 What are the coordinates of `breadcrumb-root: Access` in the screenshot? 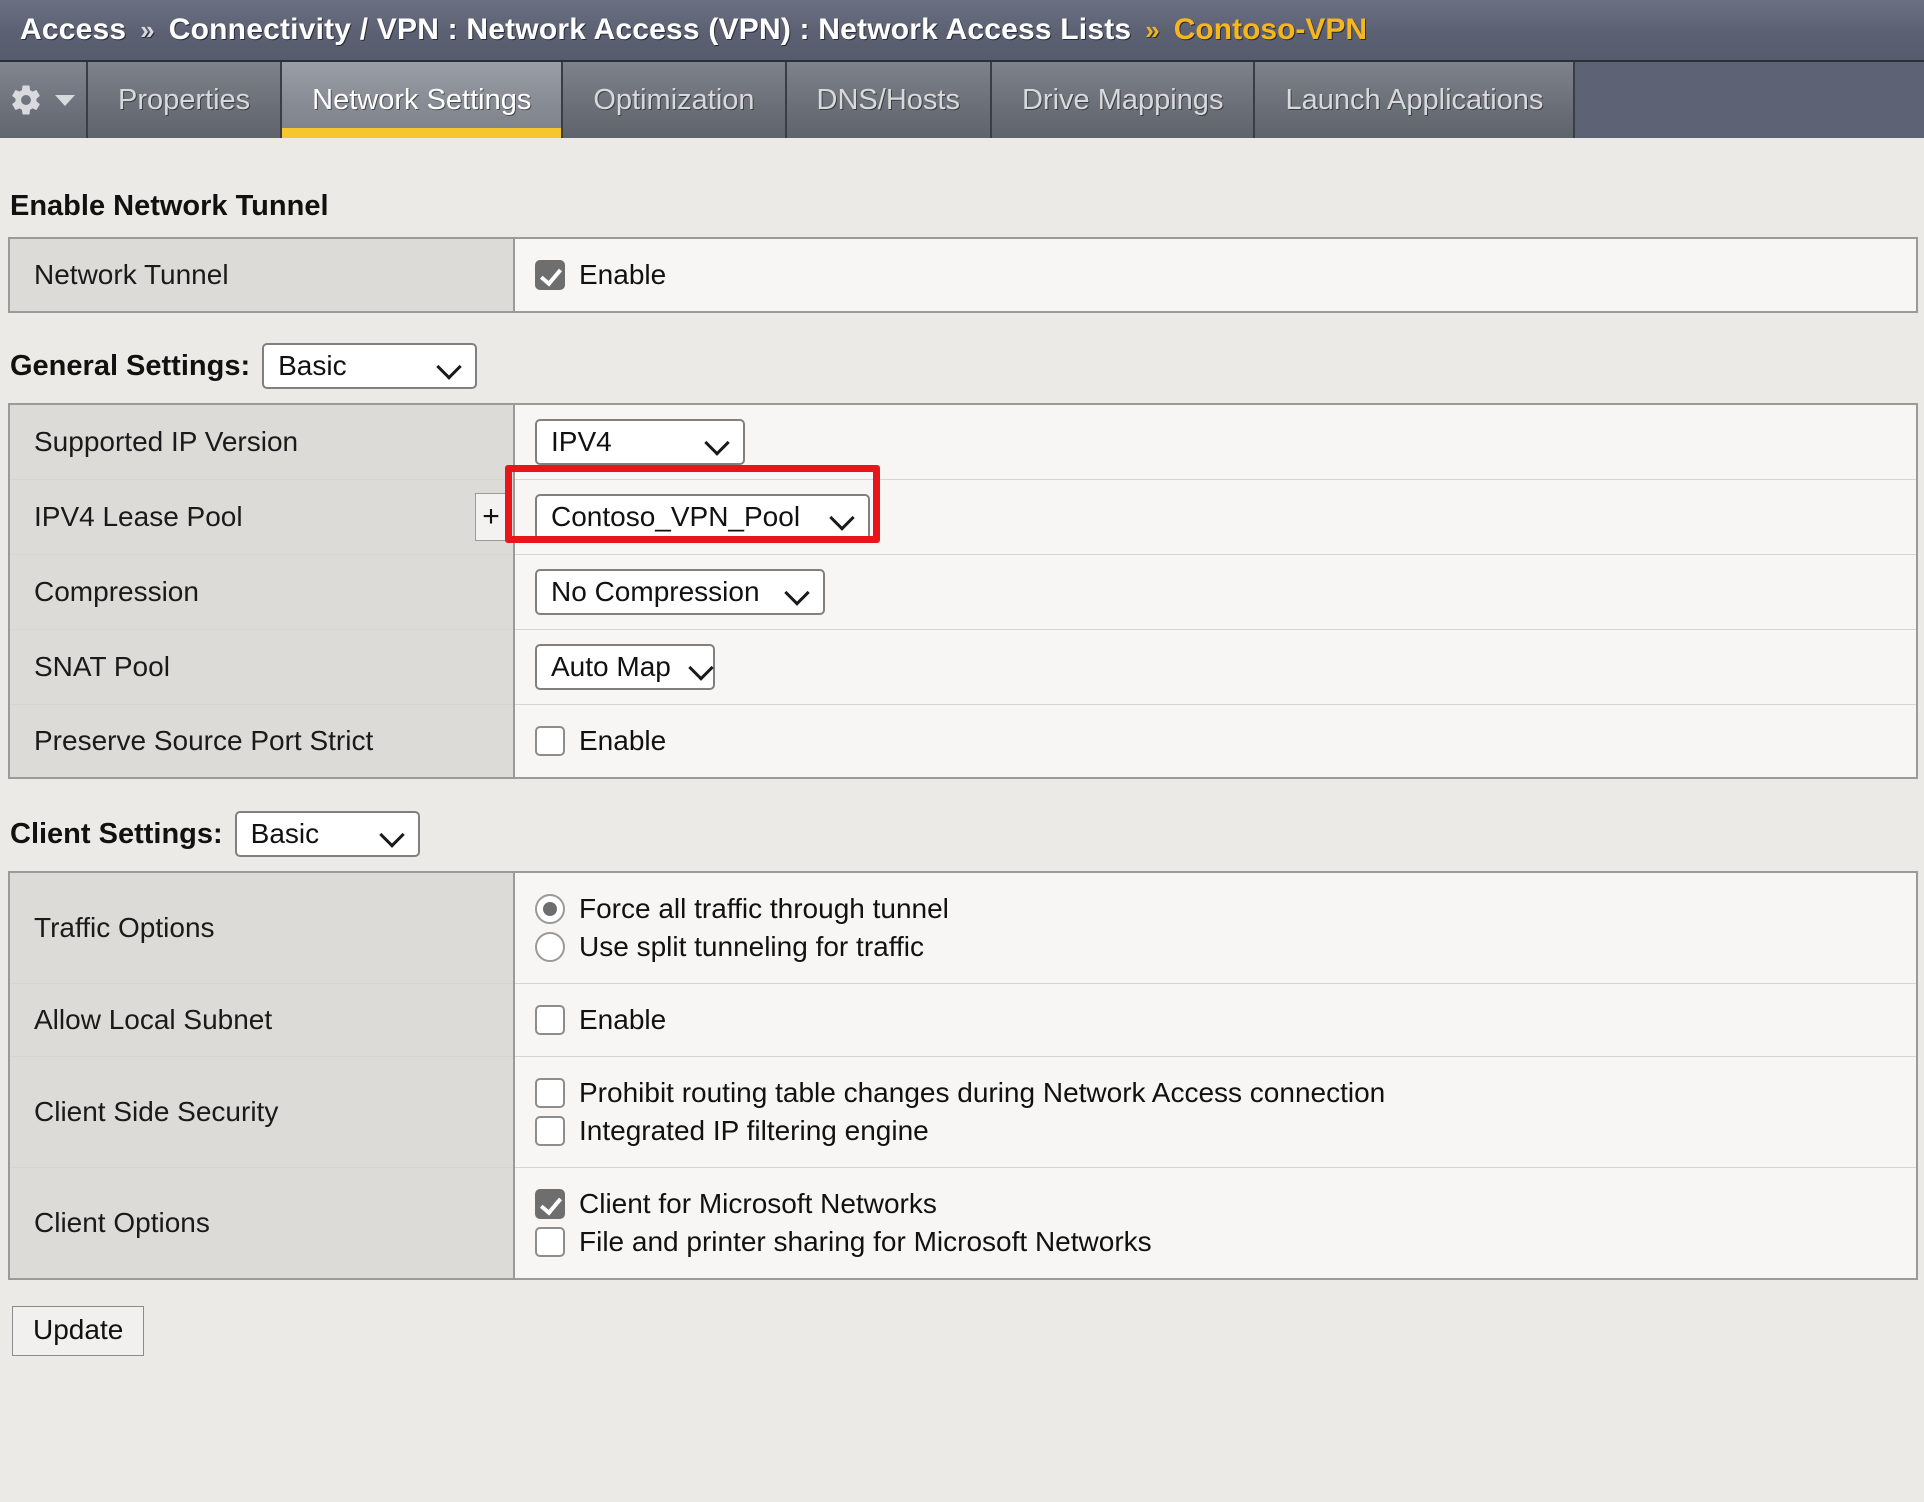 It's located at (73, 30).